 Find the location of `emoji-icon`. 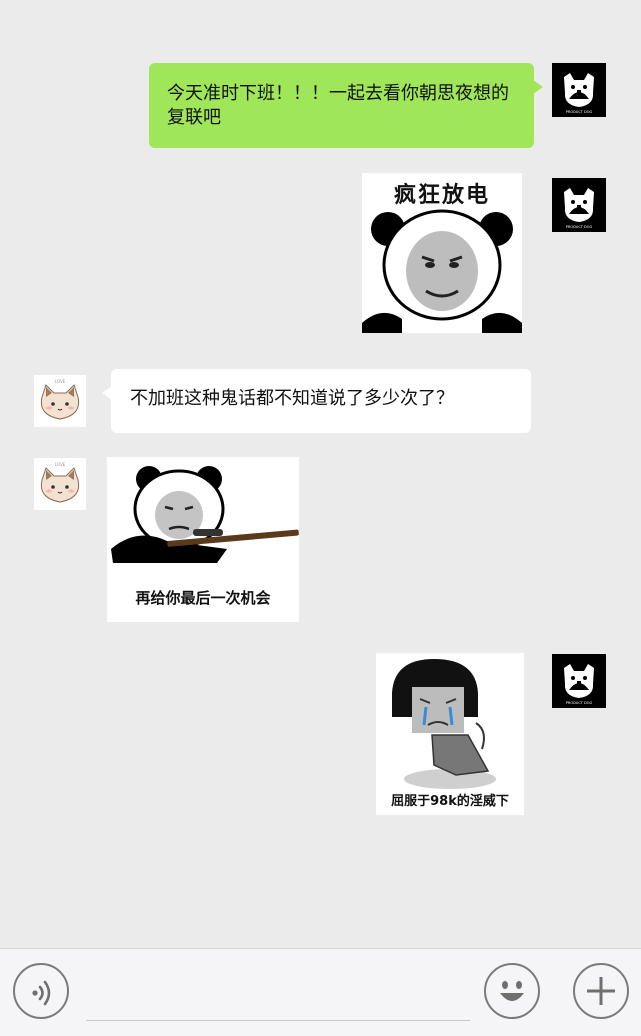

emoji-icon is located at coordinates (512, 991).